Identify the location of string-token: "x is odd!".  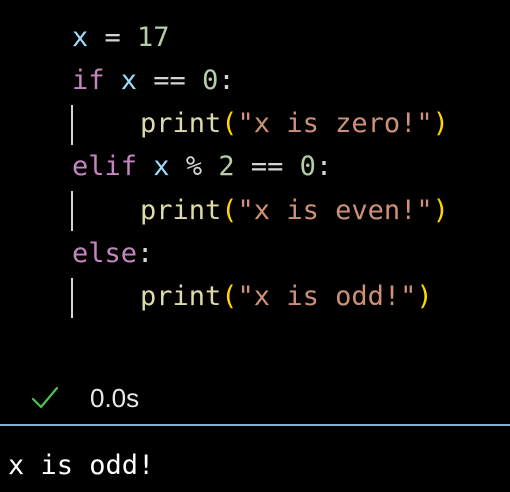
(327, 296).